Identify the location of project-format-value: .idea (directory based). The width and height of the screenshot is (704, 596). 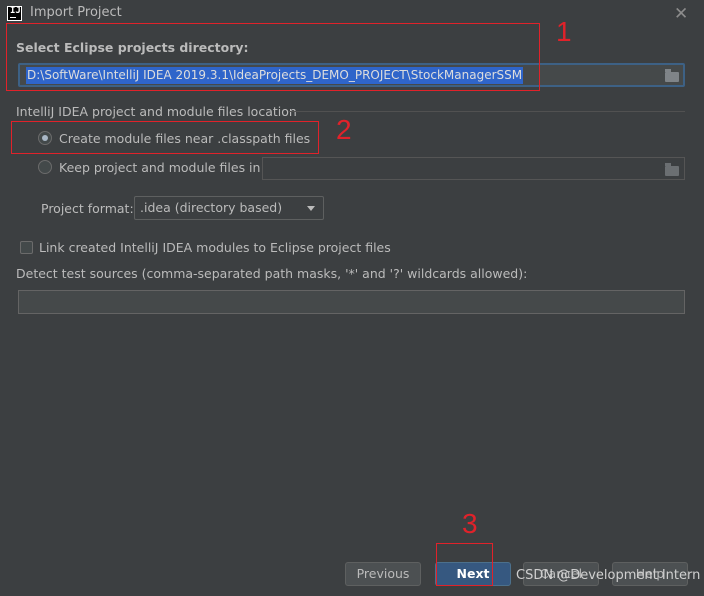
(211, 207).